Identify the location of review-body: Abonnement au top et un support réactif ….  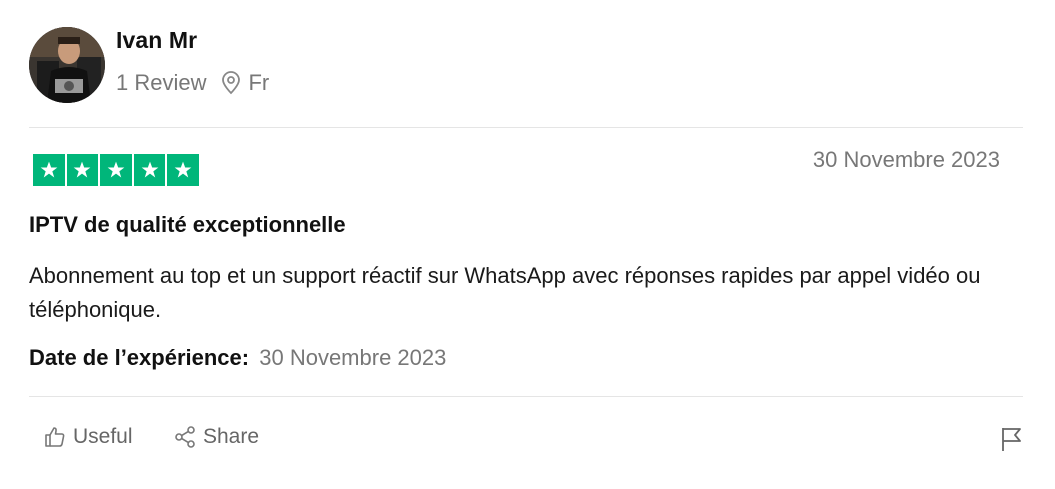
(505, 292).